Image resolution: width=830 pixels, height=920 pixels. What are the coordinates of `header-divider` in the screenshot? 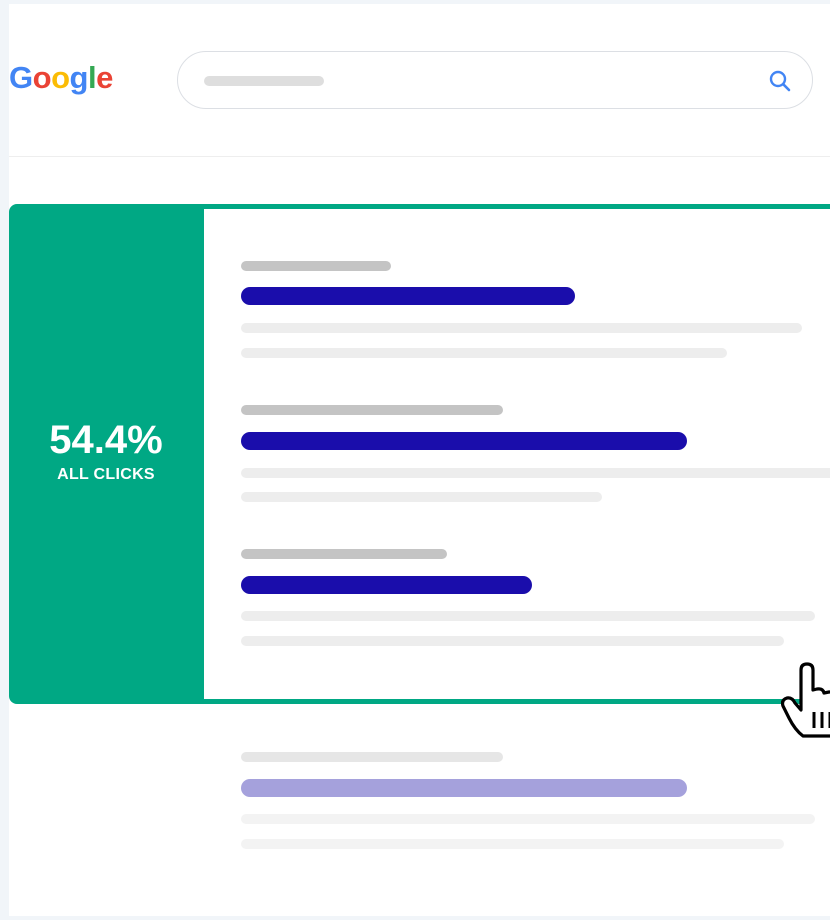 It's located at (419, 156).